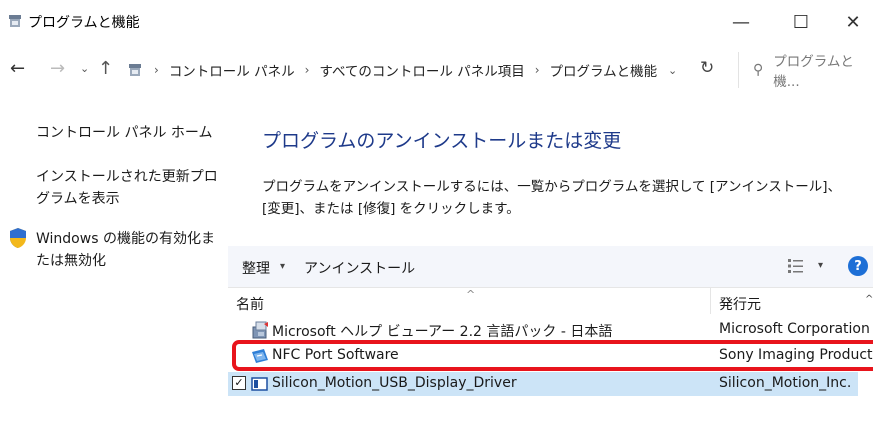 The image size is (873, 421). I want to click on sort-ascending-icon: ^, so click(471, 294).